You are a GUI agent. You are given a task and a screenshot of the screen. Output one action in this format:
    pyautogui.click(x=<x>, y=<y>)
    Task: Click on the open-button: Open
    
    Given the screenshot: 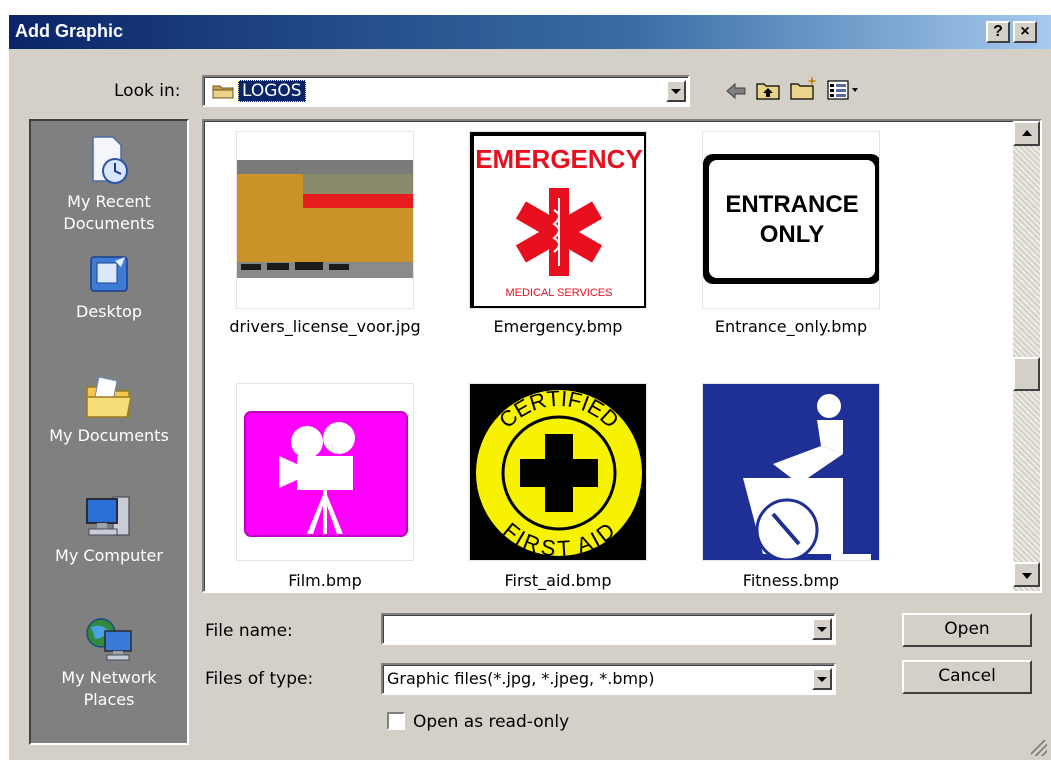 What is the action you would take?
    pyautogui.click(x=967, y=630)
    